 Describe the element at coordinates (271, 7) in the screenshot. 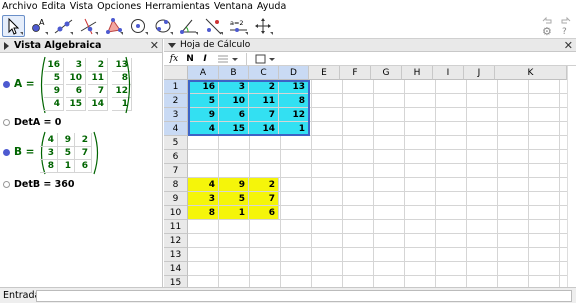

I see `menu-ayuda: Ayuda` at that location.